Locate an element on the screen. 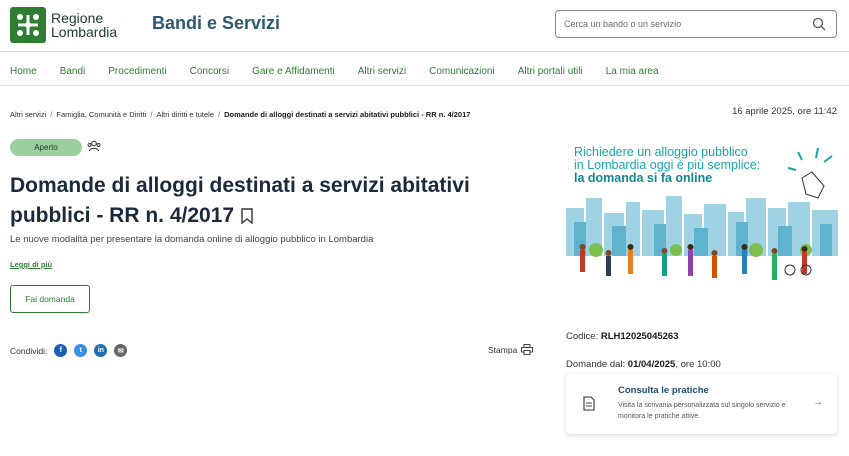  search-input is located at coordinates (676, 24).